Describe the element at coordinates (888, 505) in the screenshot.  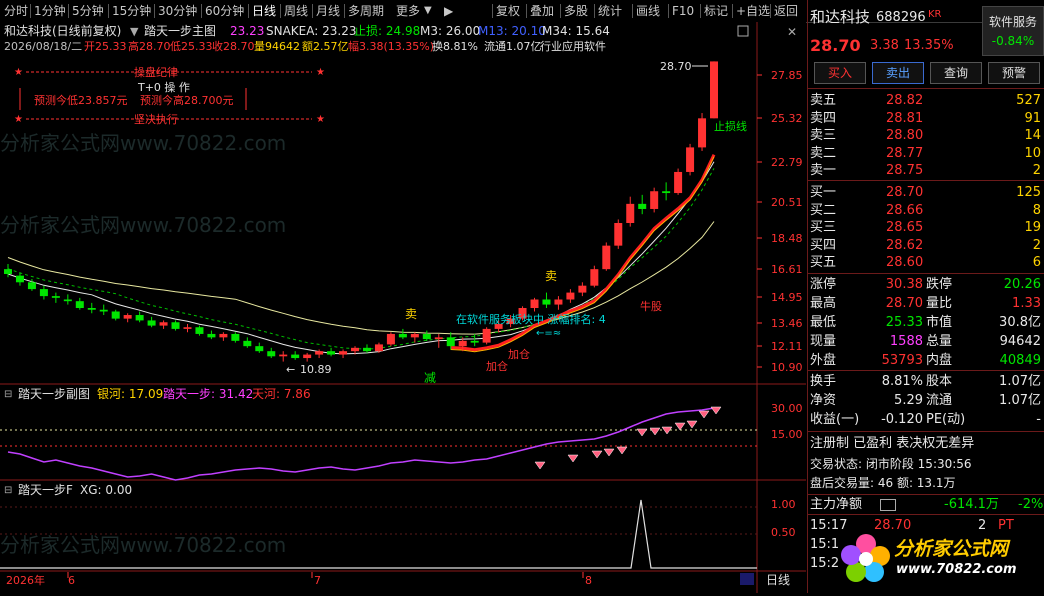
I see `chart-toggle-icon` at that location.